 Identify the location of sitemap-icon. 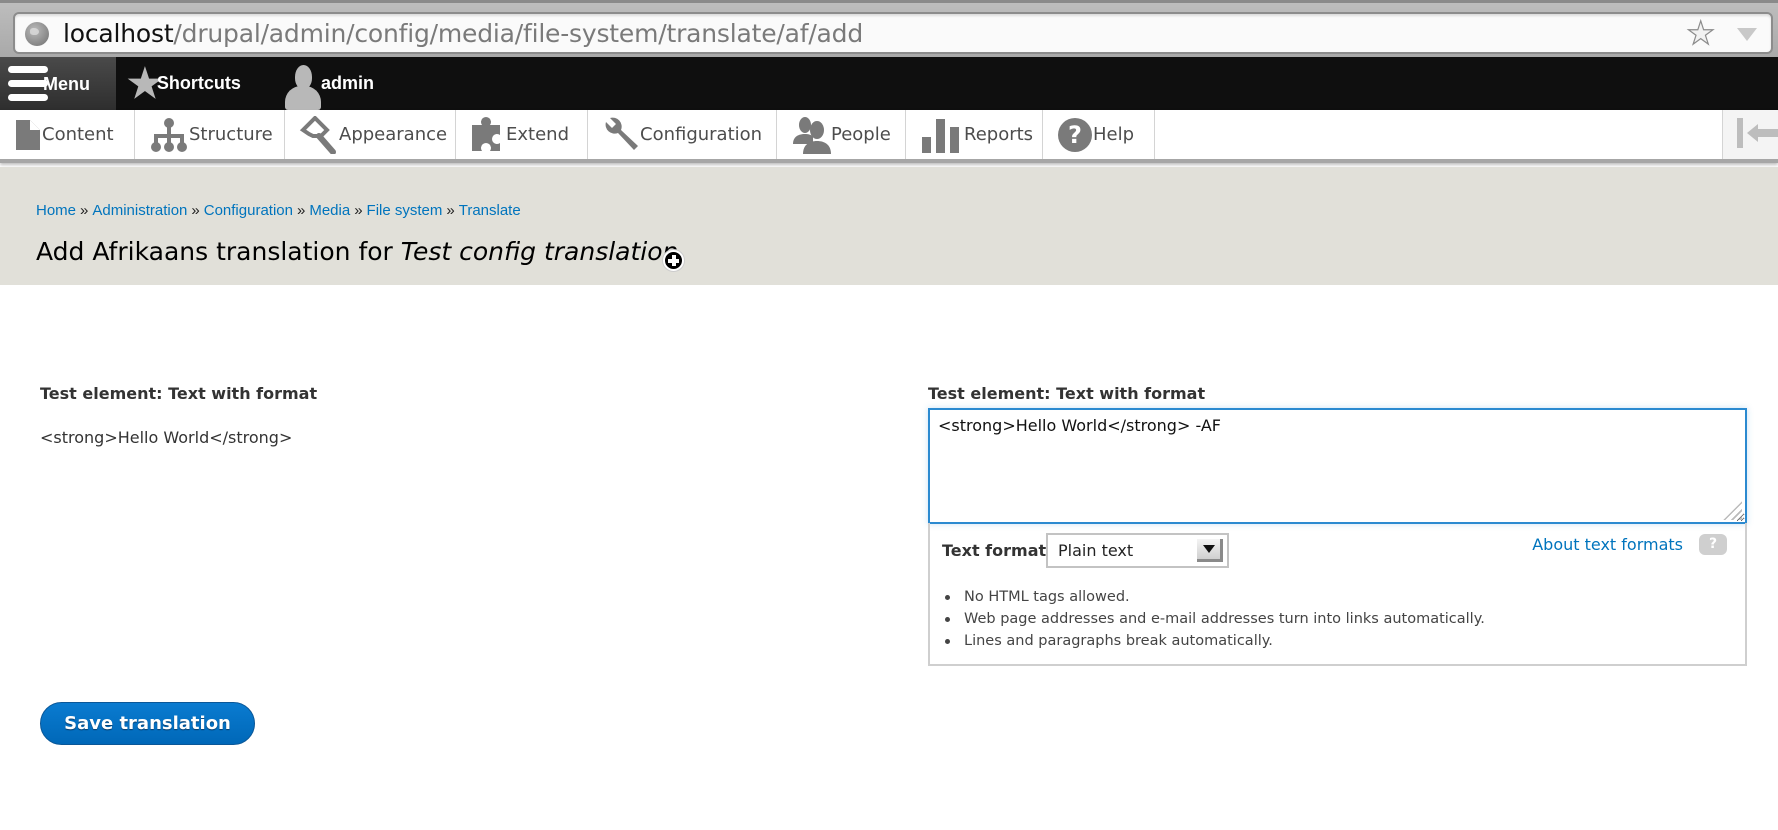
(169, 134).